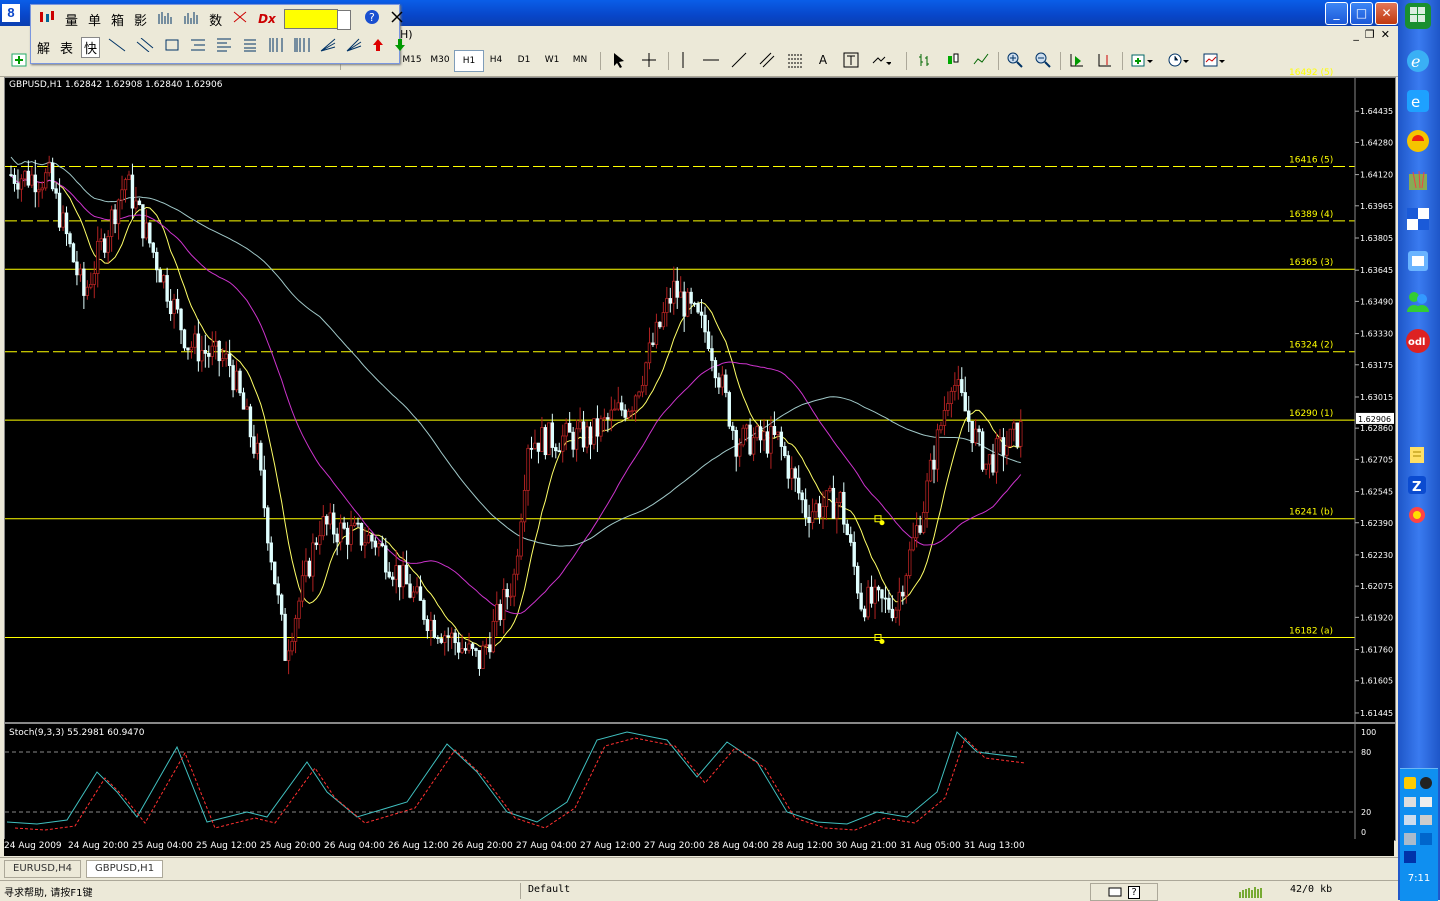 Image resolution: width=1440 pixels, height=901 pixels. Describe the element at coordinates (739, 60) in the screenshot. I see `trendline-icon` at that location.